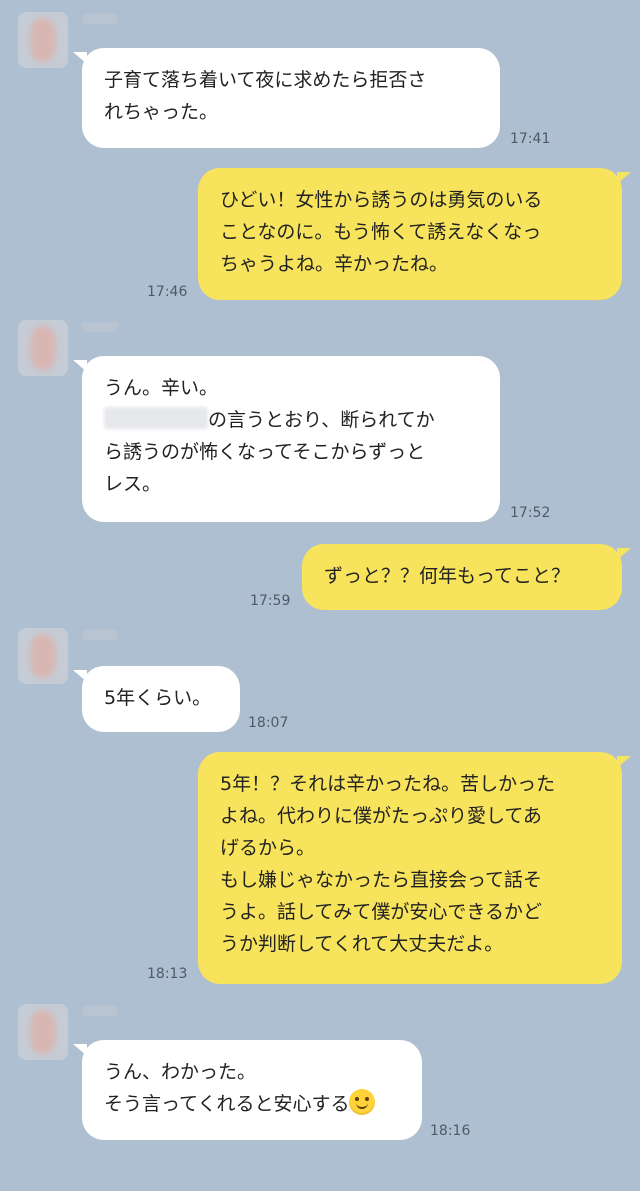  I want to click on message-line-with-emoji: そう言ってくれると安心する, so click(252, 1104).